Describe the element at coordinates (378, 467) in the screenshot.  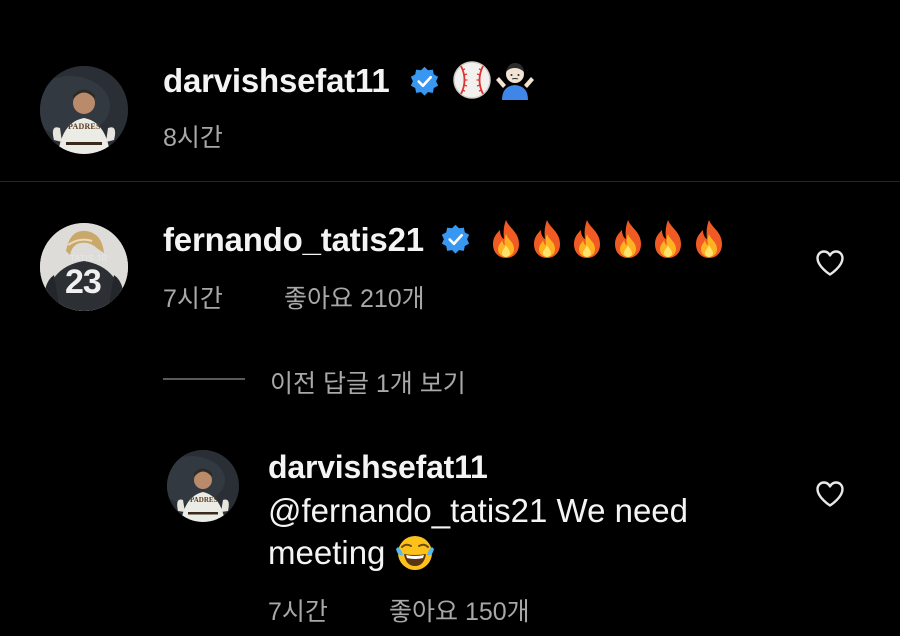
I see `reply-author-username: darvishsefat11` at that location.